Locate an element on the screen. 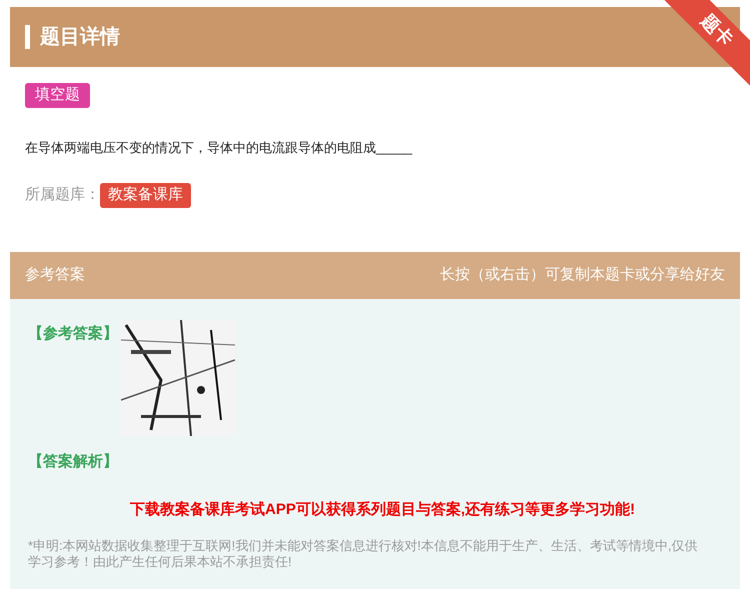 The image size is (750, 589). disclaimer: *申明:本网站数据收集整理于互联网!我们并未能对答案信息进行核对!本信息不能用于生产、生活、考试等情境中,仅供学习参考！由此产生任何后果本站不承担责任! is located at coordinates (363, 554).